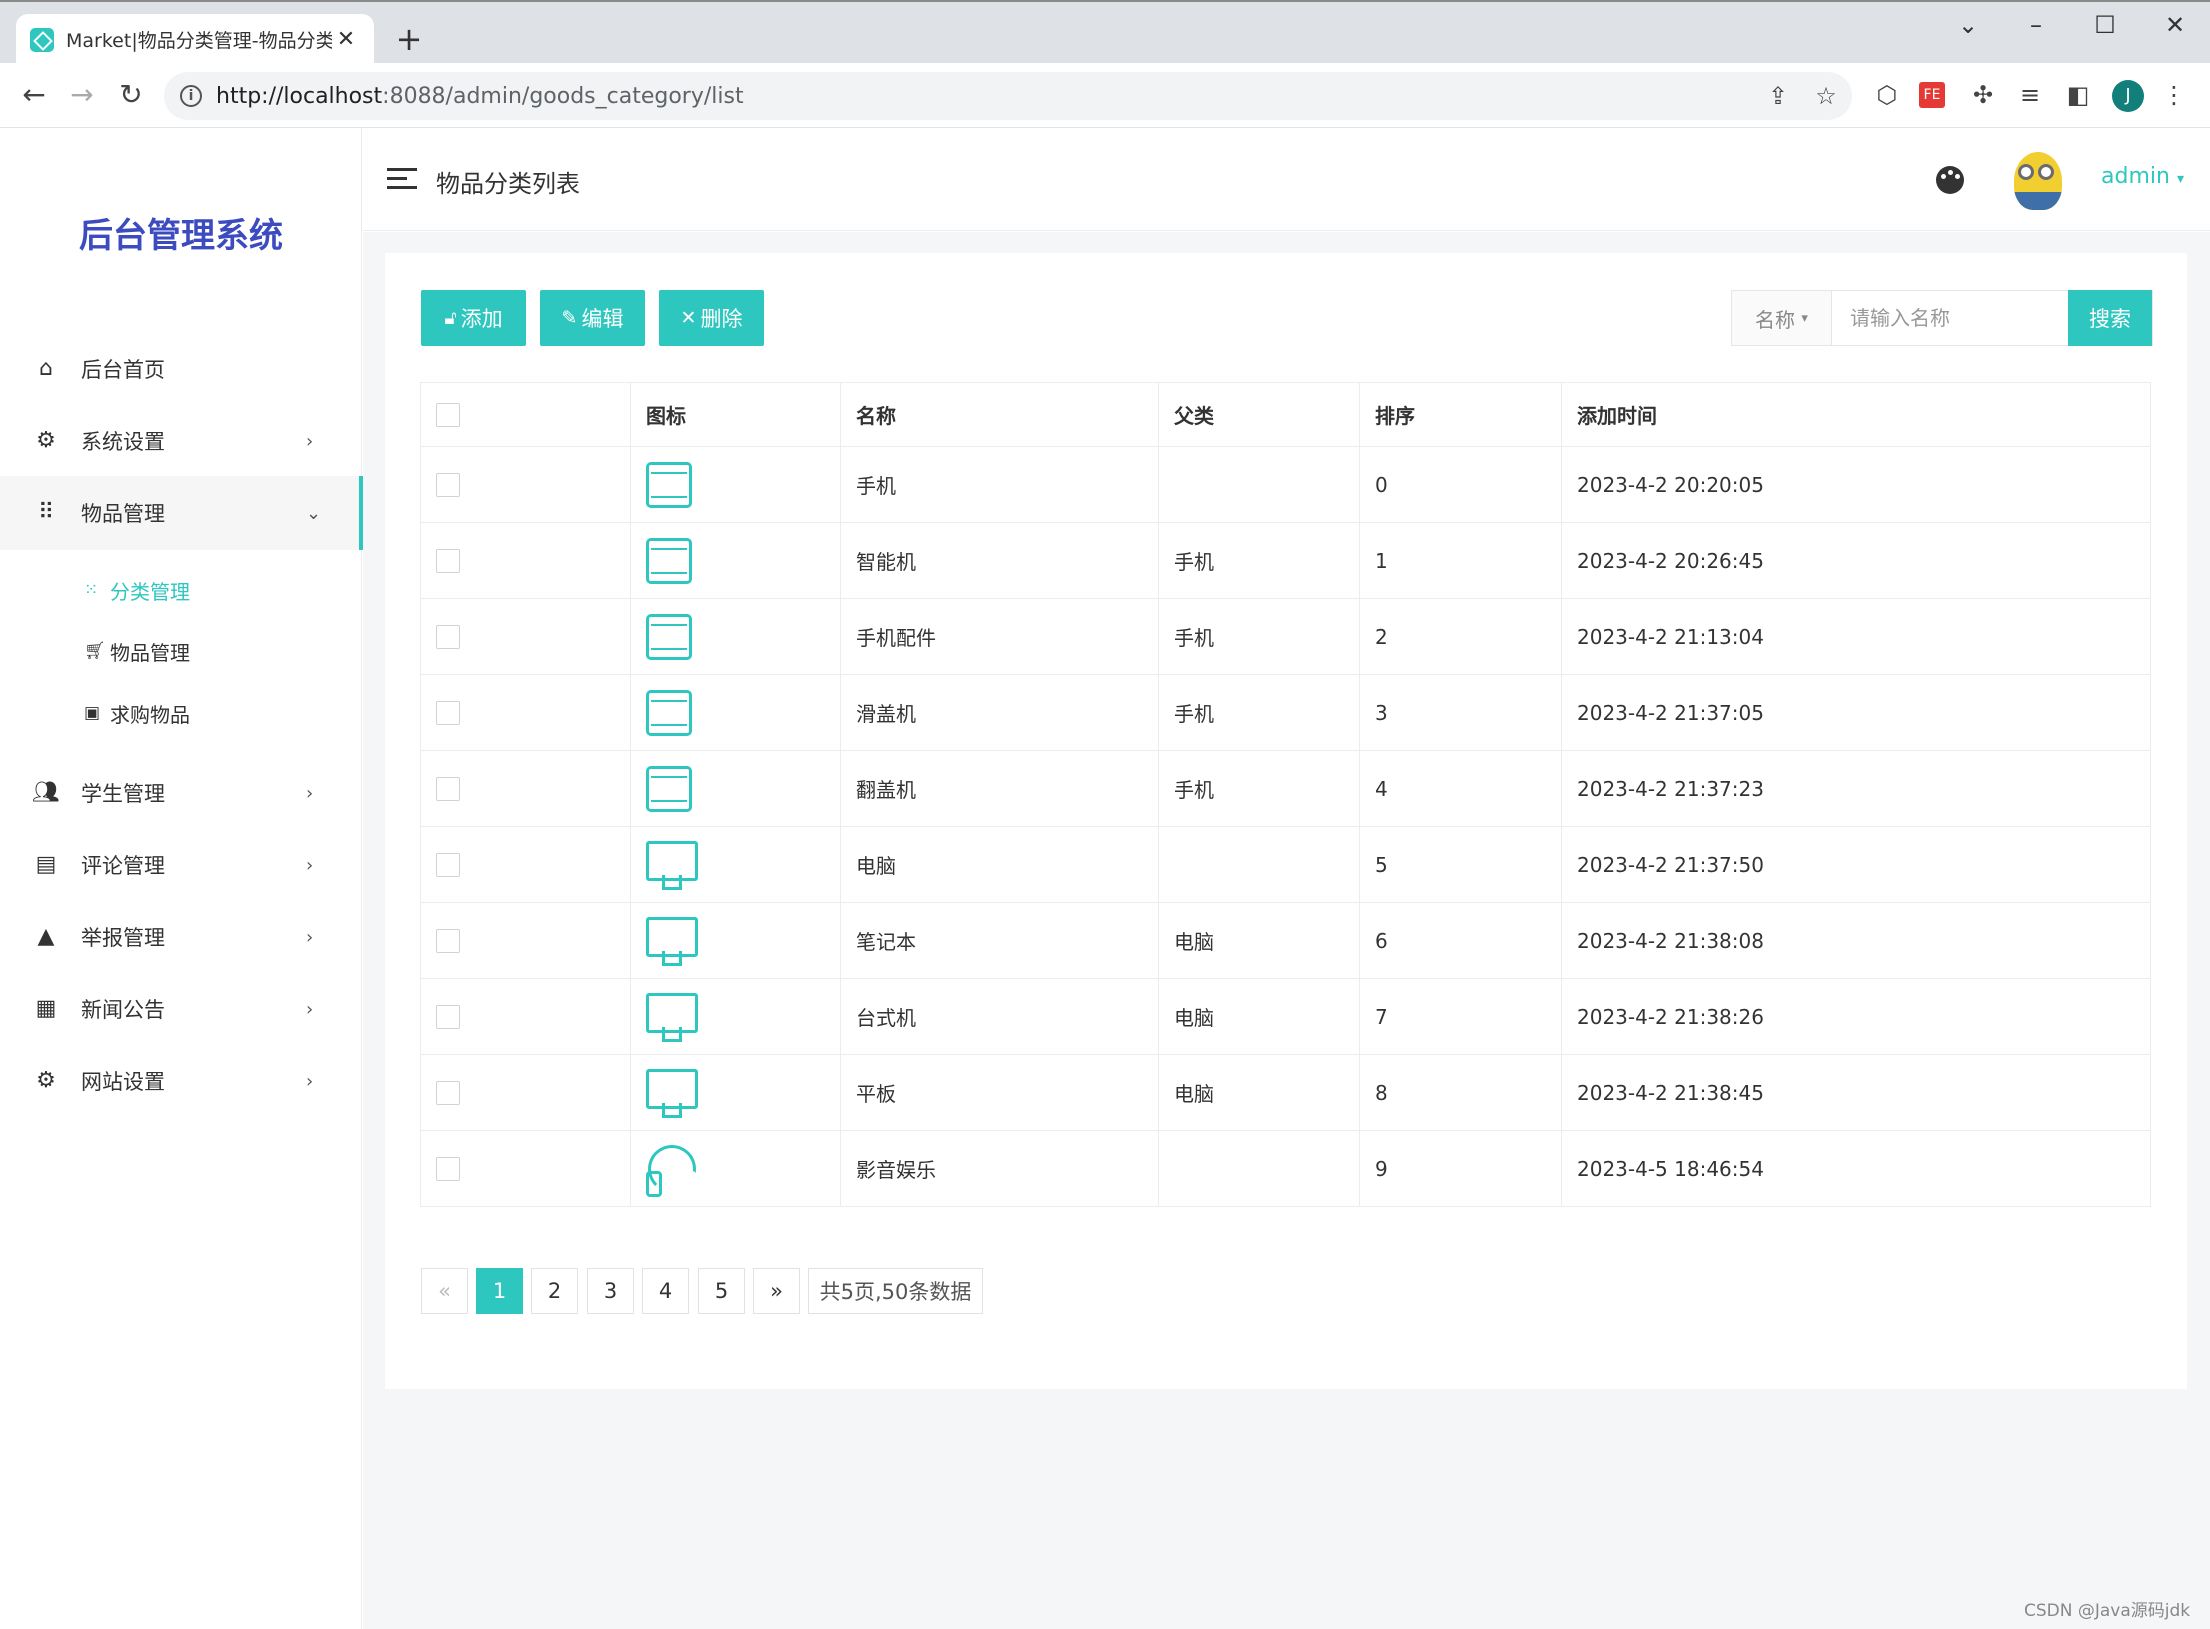 Image resolution: width=2210 pixels, height=1629 pixels. I want to click on category-name: 影音娱乐, so click(999, 1168).